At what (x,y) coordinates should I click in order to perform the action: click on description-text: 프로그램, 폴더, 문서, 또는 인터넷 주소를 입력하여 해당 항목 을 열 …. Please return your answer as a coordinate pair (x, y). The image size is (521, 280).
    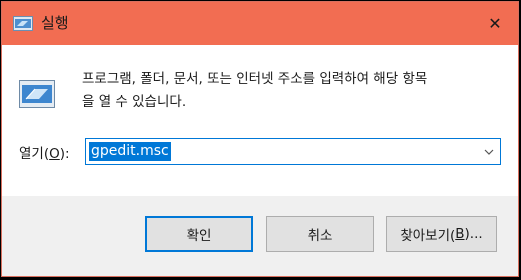
    Looking at the image, I should click on (292, 91).